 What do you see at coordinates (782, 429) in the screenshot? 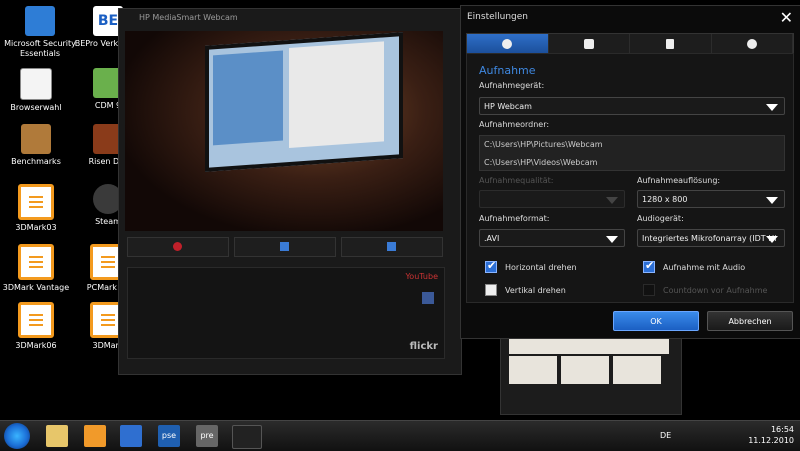
I see `clock-time: 16:54` at bounding box center [782, 429].